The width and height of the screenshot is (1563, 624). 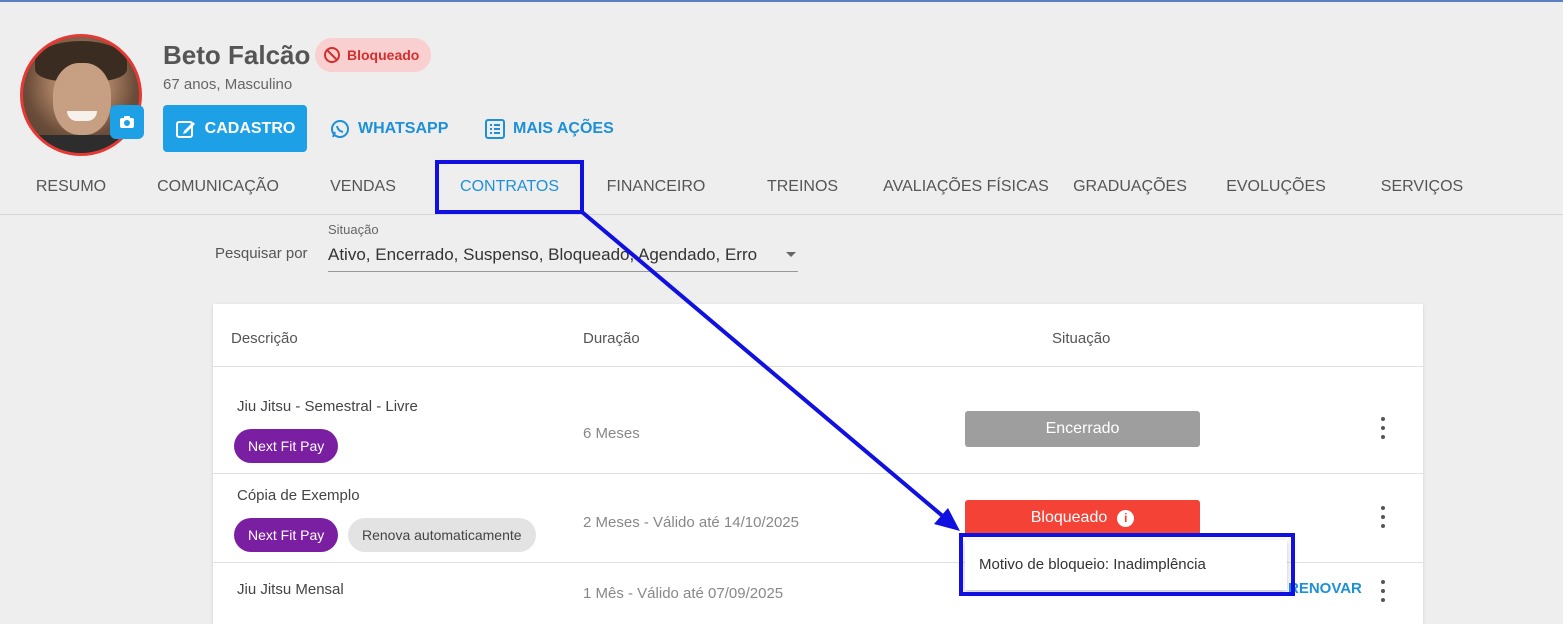 What do you see at coordinates (770, 370) in the screenshot?
I see `annotation-arrow` at bounding box center [770, 370].